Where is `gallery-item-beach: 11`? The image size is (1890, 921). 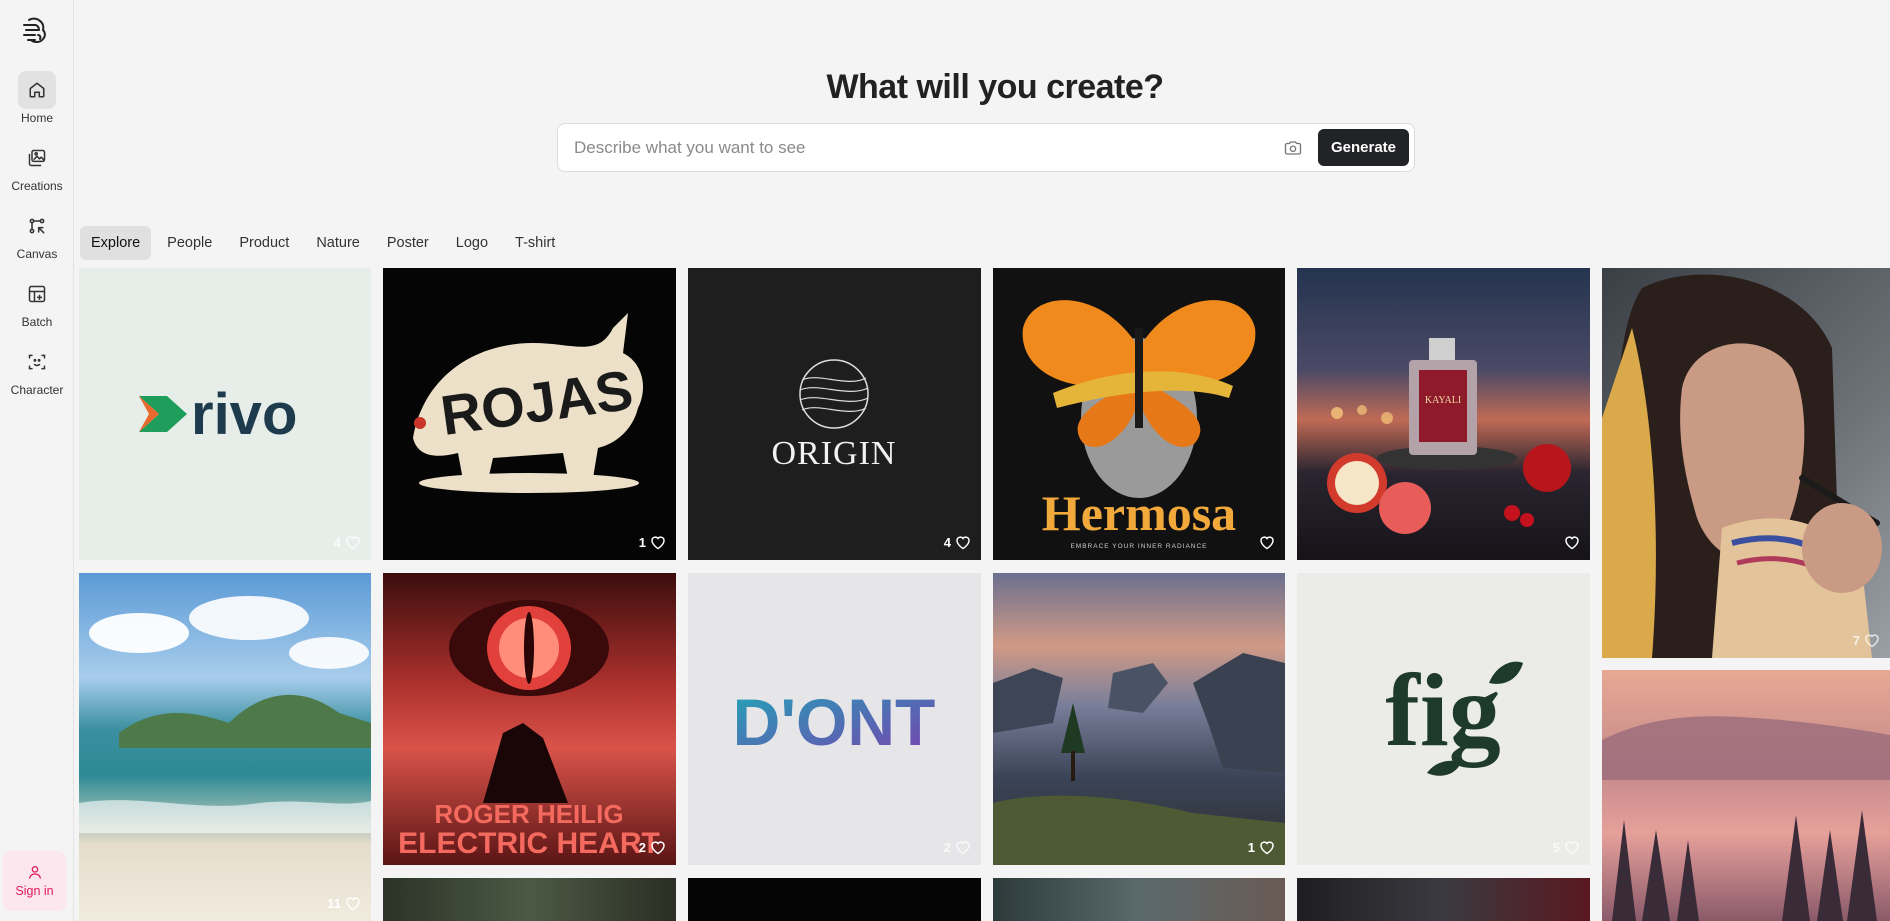 gallery-item-beach: 11 is located at coordinates (225, 747).